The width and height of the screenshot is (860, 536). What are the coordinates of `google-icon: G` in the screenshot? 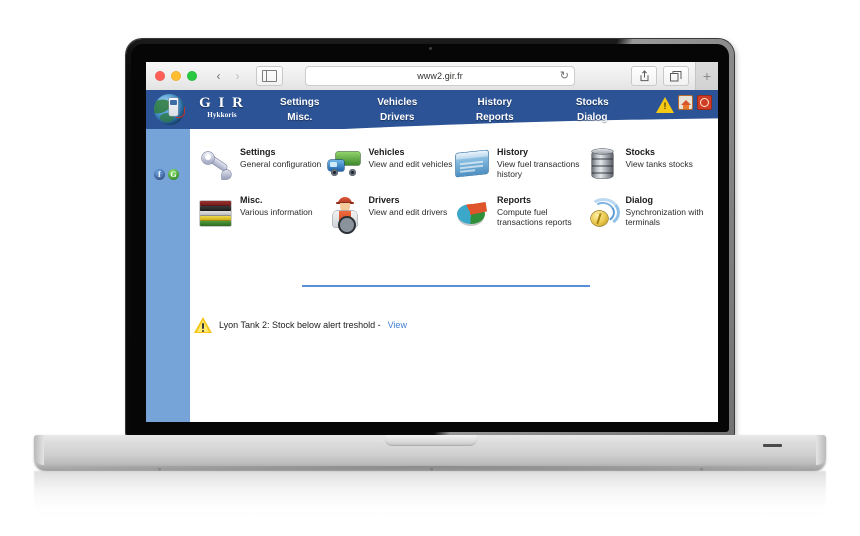 It's located at (173, 174).